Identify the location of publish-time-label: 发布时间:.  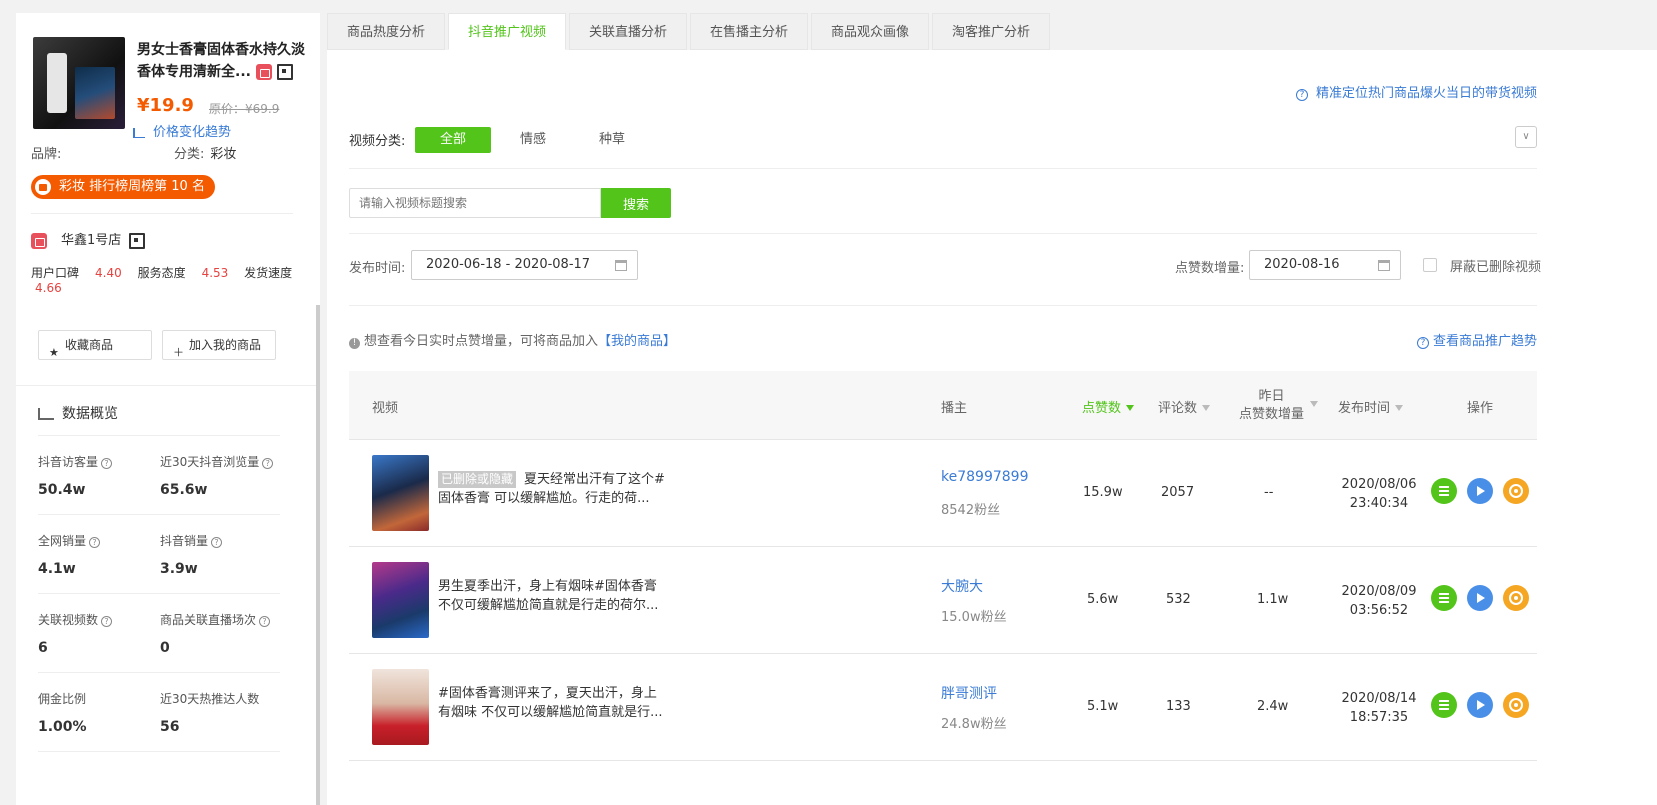
(377, 268).